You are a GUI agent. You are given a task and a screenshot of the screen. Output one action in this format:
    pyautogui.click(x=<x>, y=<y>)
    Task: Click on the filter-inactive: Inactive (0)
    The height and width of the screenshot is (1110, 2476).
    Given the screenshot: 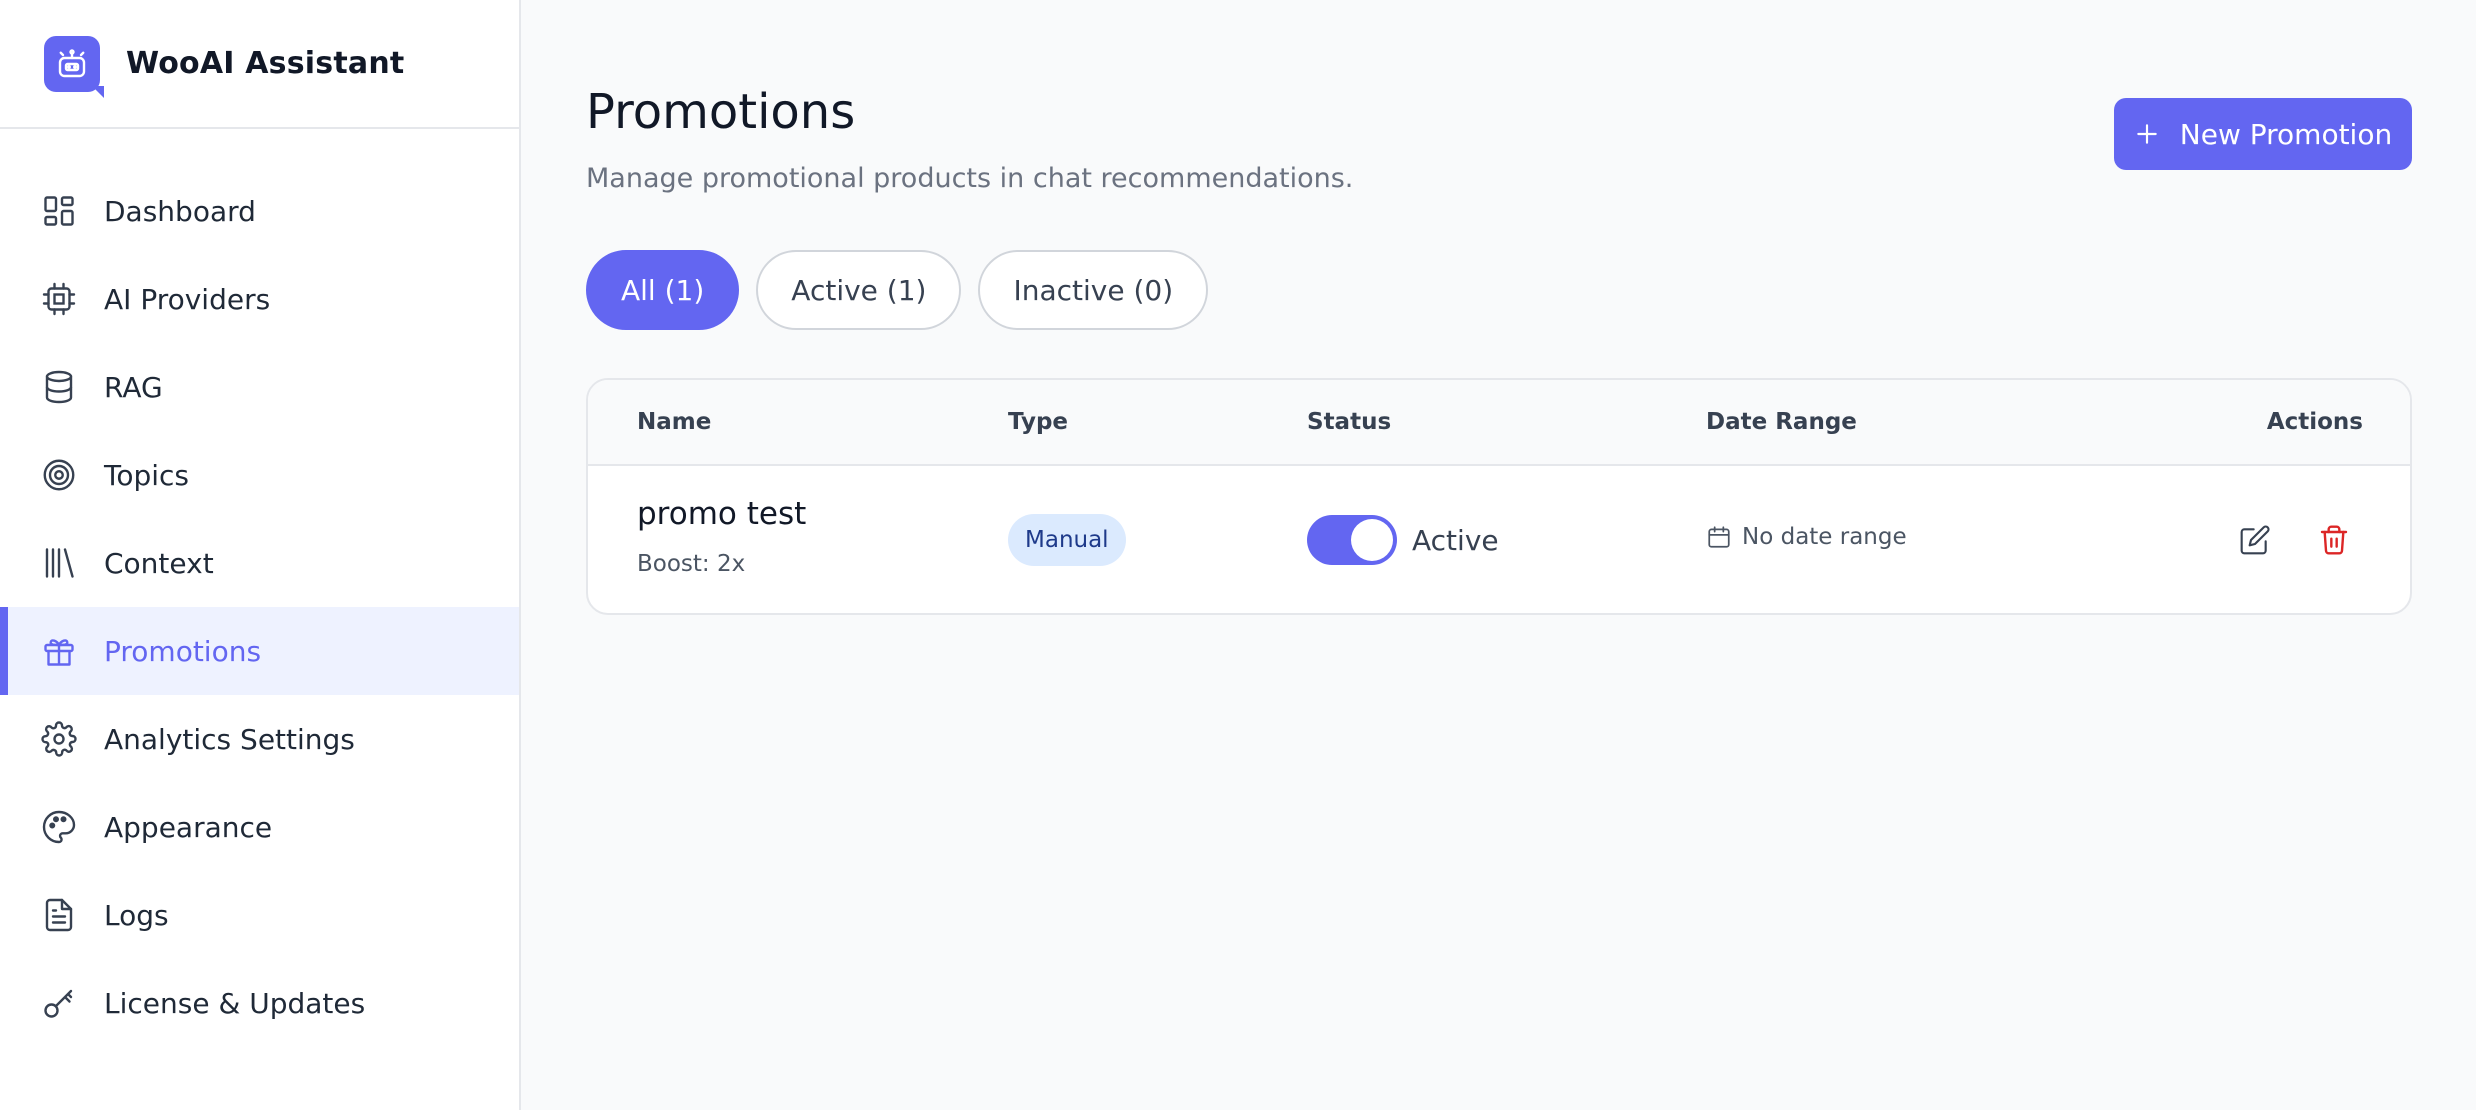 What is the action you would take?
    pyautogui.click(x=1093, y=290)
    